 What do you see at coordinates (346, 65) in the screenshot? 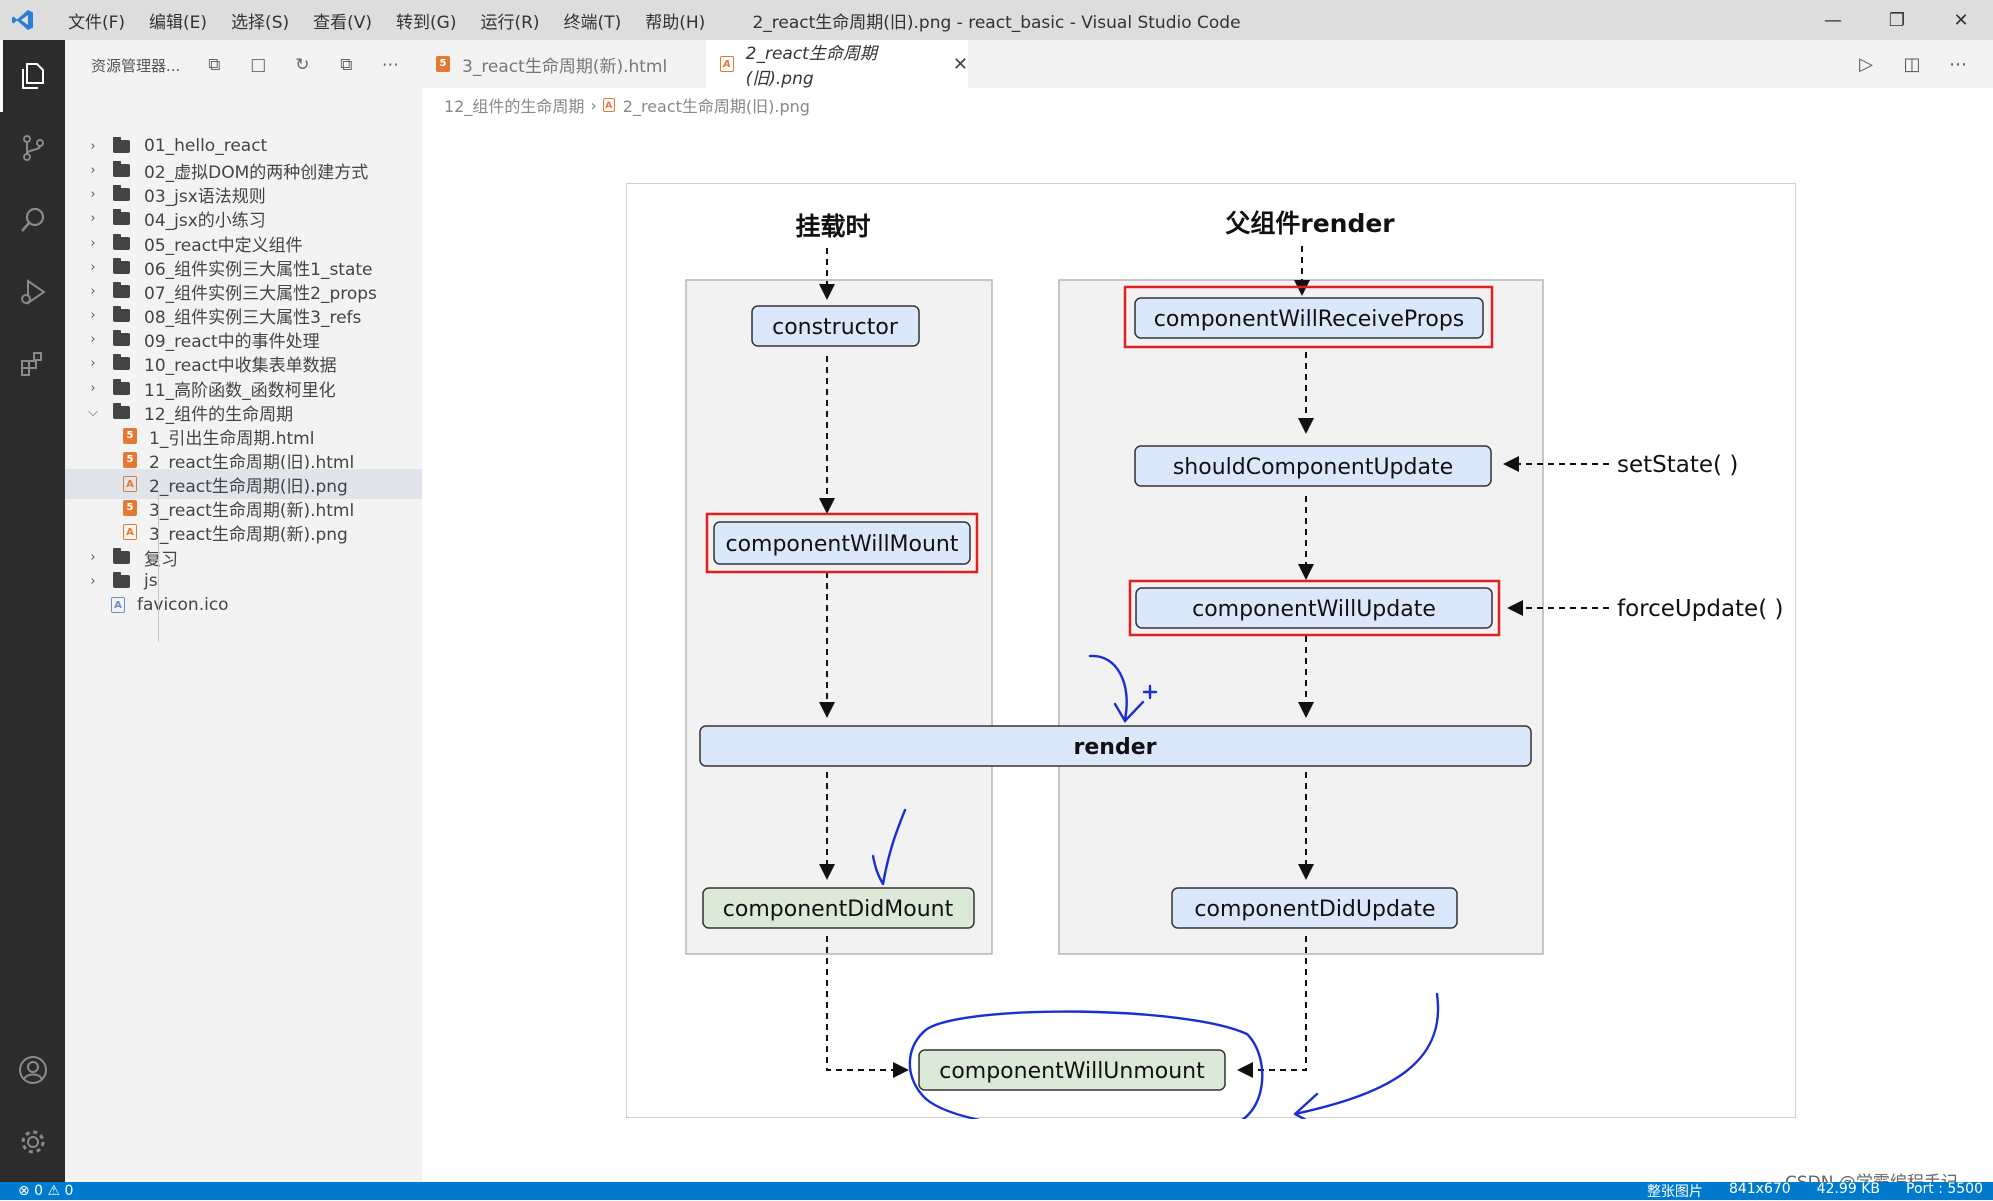
I see `collapse-all-icon: ⧉` at bounding box center [346, 65].